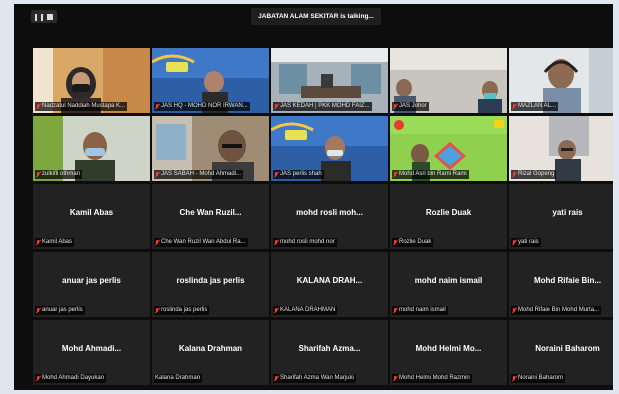 Image resolution: width=619 pixels, height=394 pixels. I want to click on participant-tile: Mohd Ahmadi... Mohd Ahmadi Dayukan, so click(91, 352).